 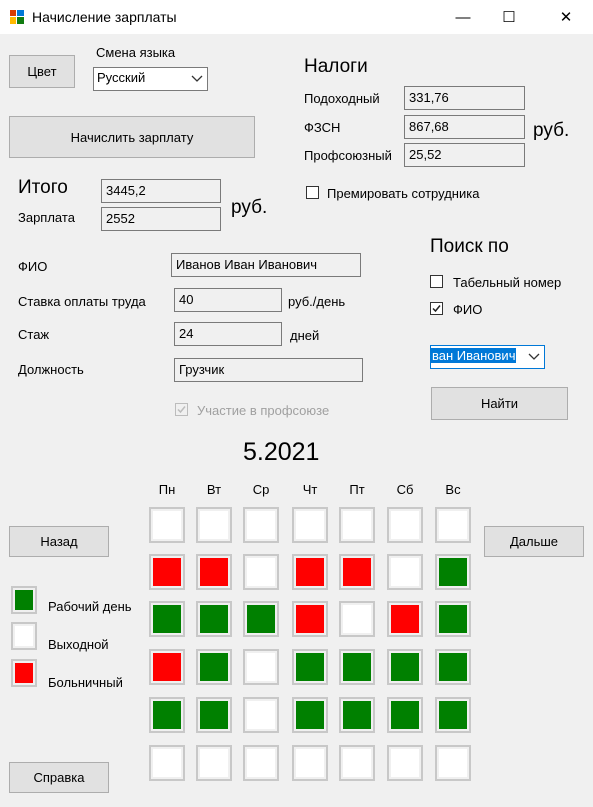 What do you see at coordinates (348, 155) in the screenshot?
I see `union-tax-label: Профсоюзный` at bounding box center [348, 155].